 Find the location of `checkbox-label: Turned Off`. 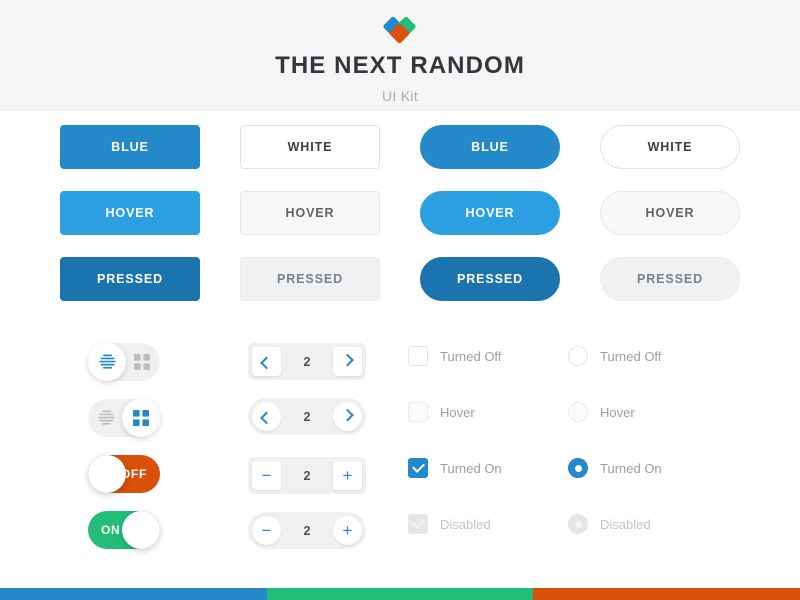

checkbox-label: Turned Off is located at coordinates (471, 356).